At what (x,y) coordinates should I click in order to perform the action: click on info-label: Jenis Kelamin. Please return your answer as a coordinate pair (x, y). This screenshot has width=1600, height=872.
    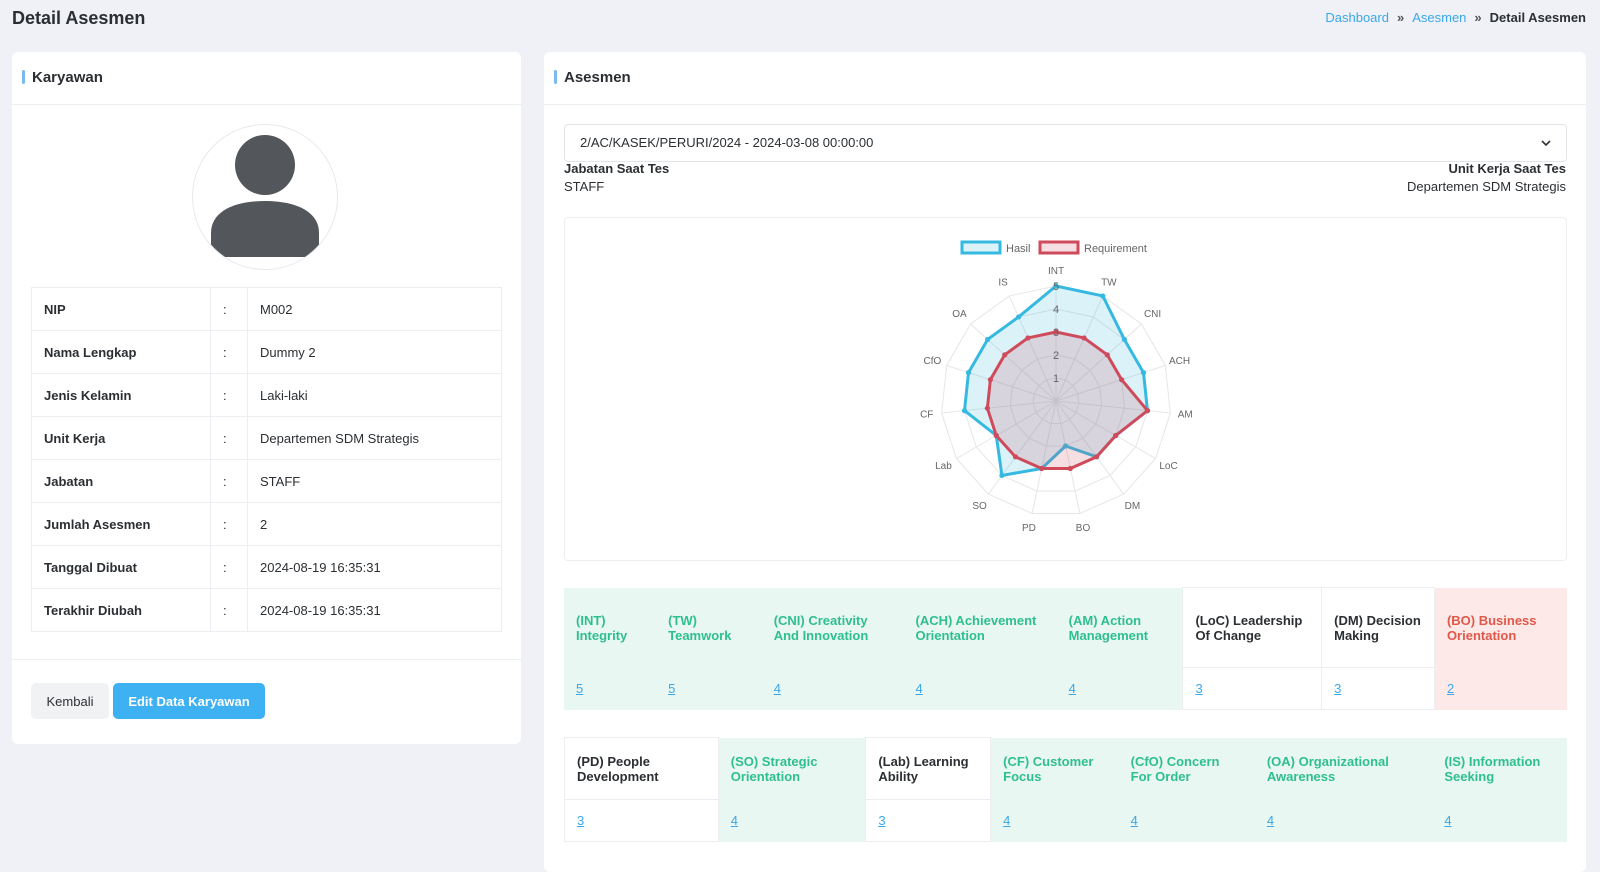
    Looking at the image, I should click on (121, 395).